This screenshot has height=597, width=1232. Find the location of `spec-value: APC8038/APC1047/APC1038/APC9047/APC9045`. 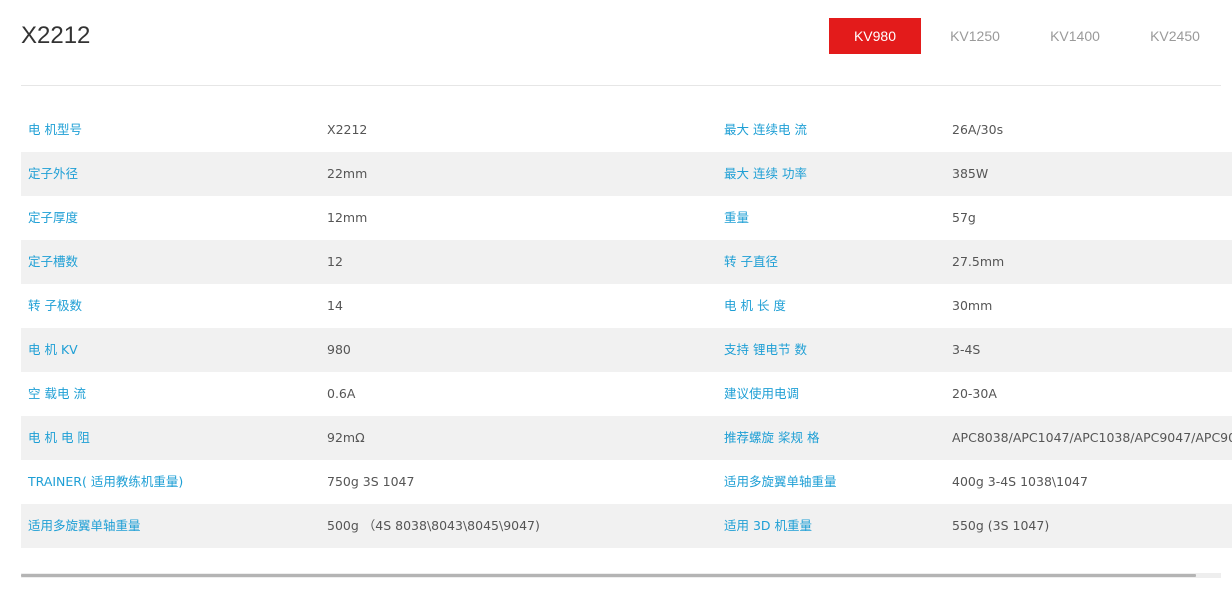

spec-value: APC8038/APC1047/APC1038/APC9047/APC9045 is located at coordinates (1092, 437).